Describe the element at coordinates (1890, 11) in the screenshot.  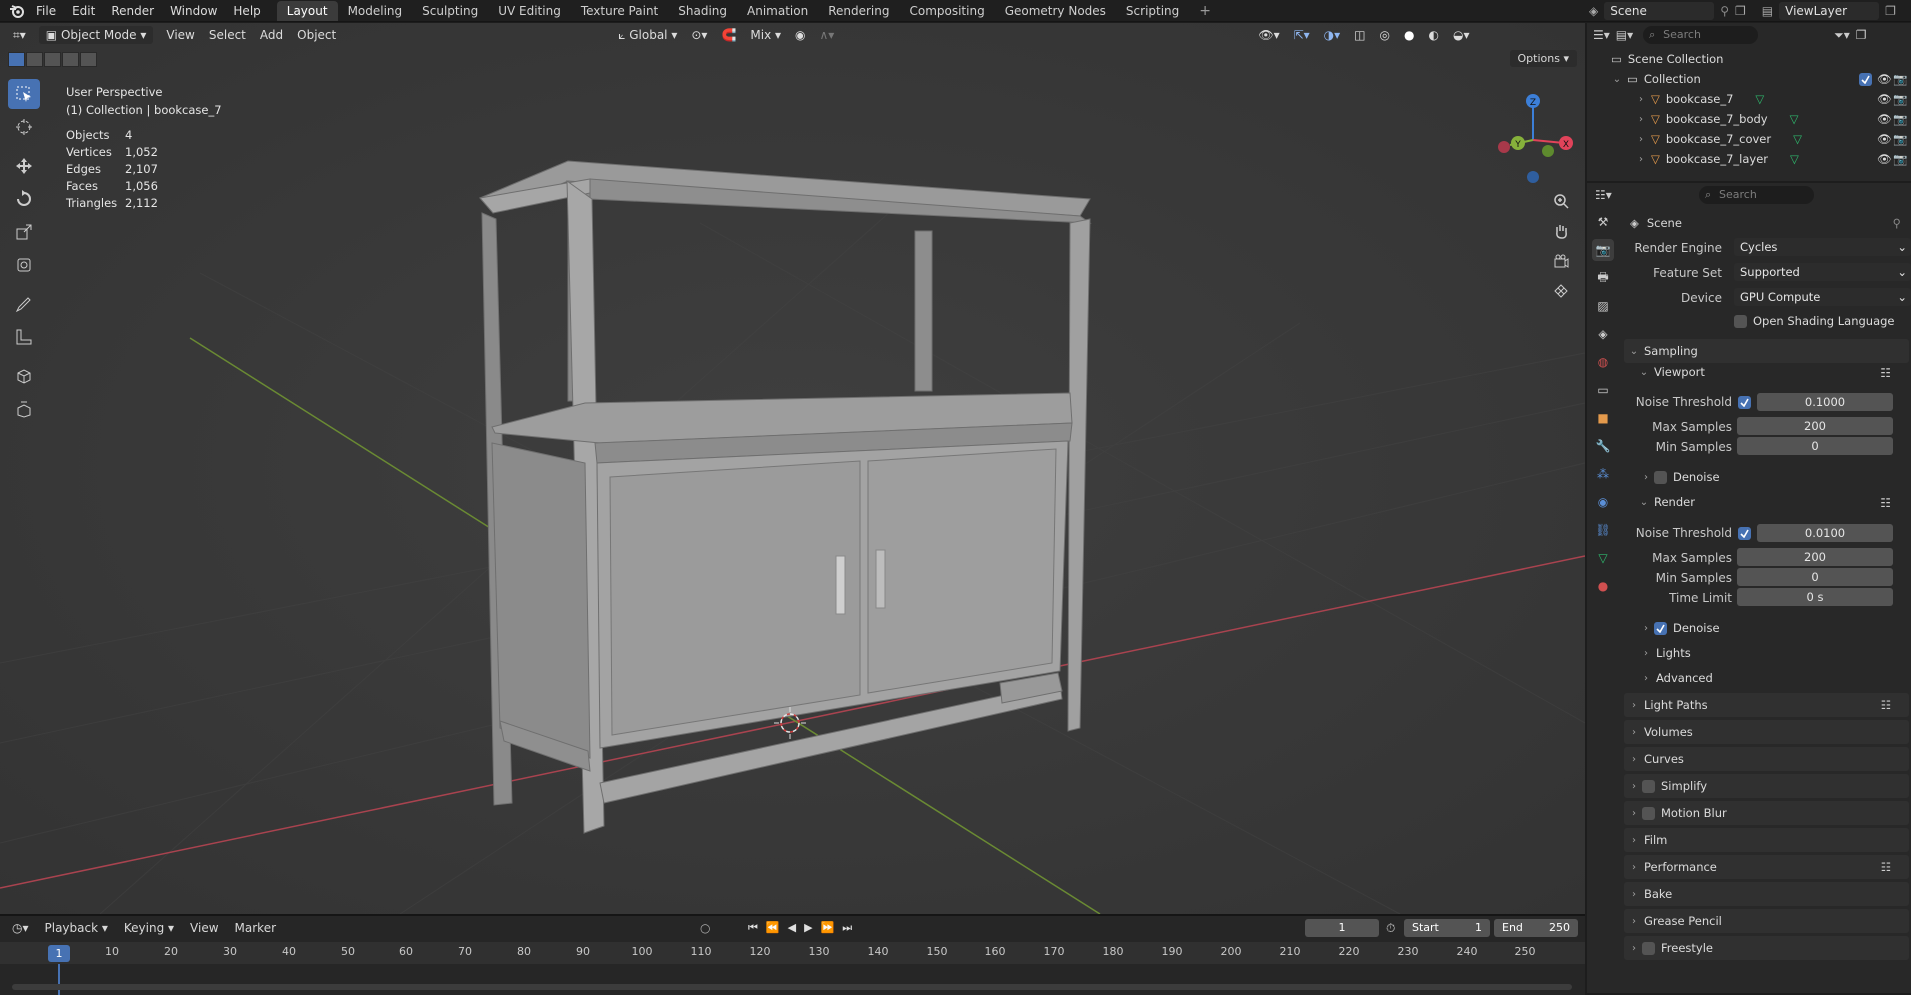
I see `new-viewlayer-icon: ❐` at that location.